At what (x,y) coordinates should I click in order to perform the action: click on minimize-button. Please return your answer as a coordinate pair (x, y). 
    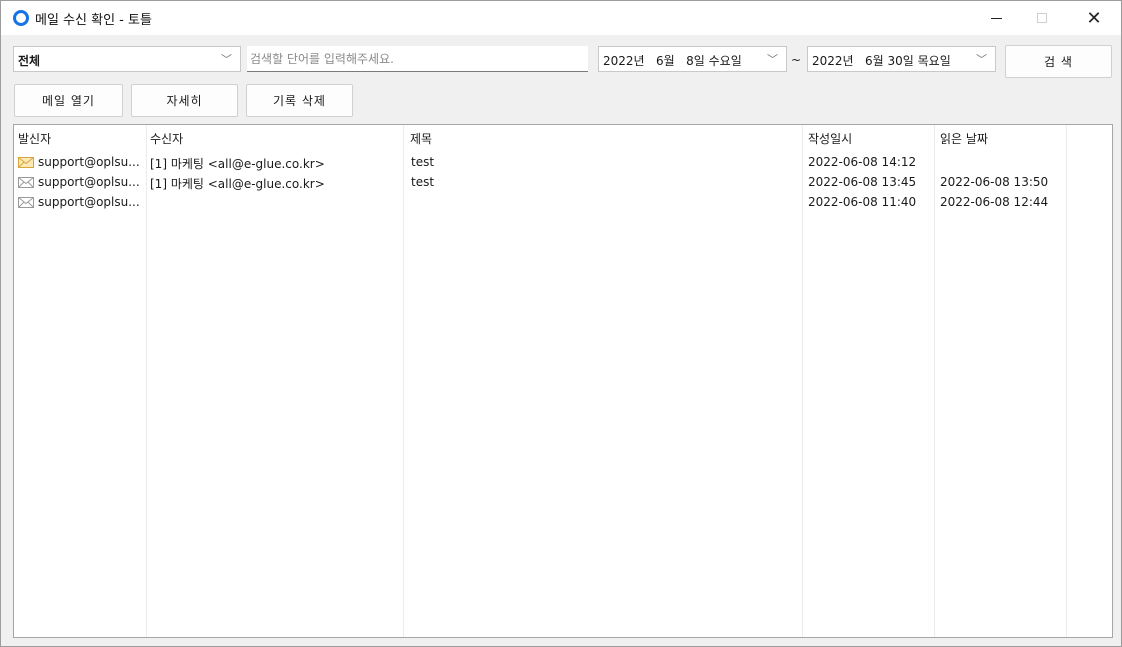
    Looking at the image, I should click on (996, 18).